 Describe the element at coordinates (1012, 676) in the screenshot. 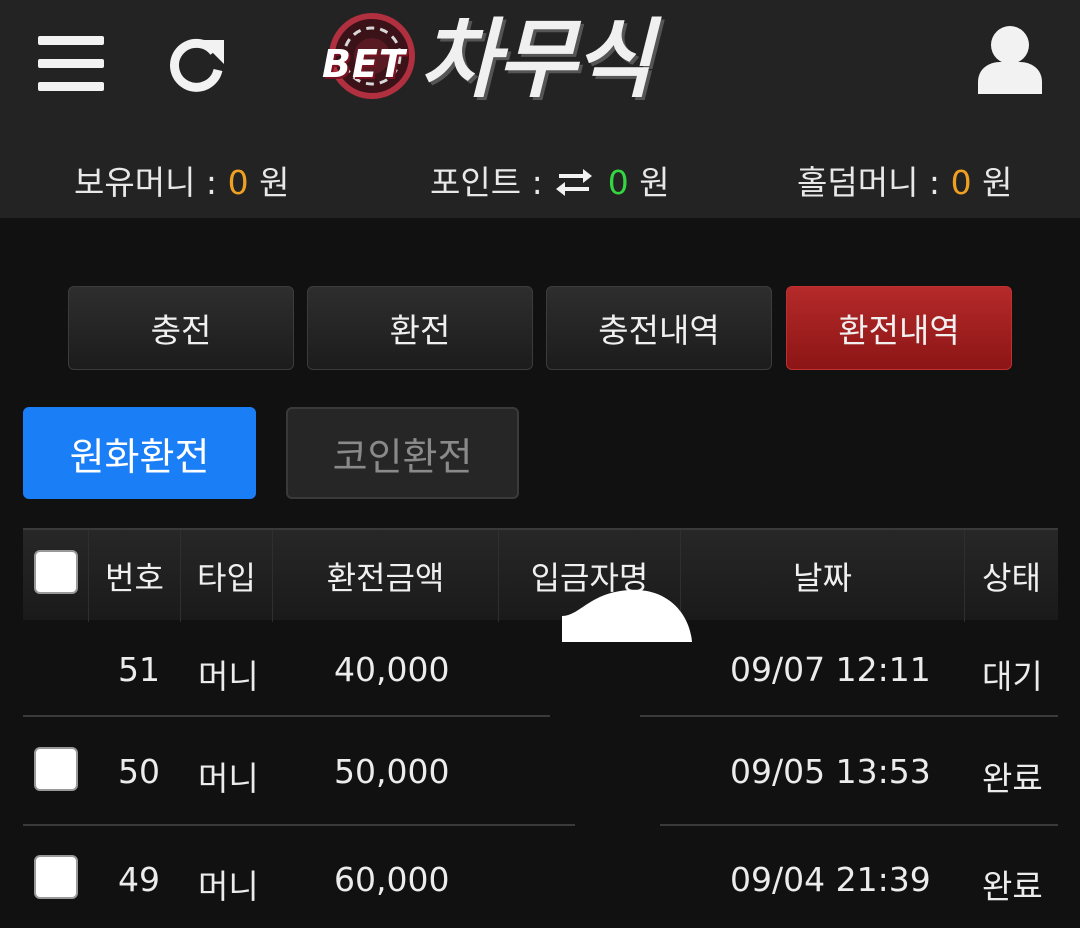

I see `row-status: 대기` at that location.